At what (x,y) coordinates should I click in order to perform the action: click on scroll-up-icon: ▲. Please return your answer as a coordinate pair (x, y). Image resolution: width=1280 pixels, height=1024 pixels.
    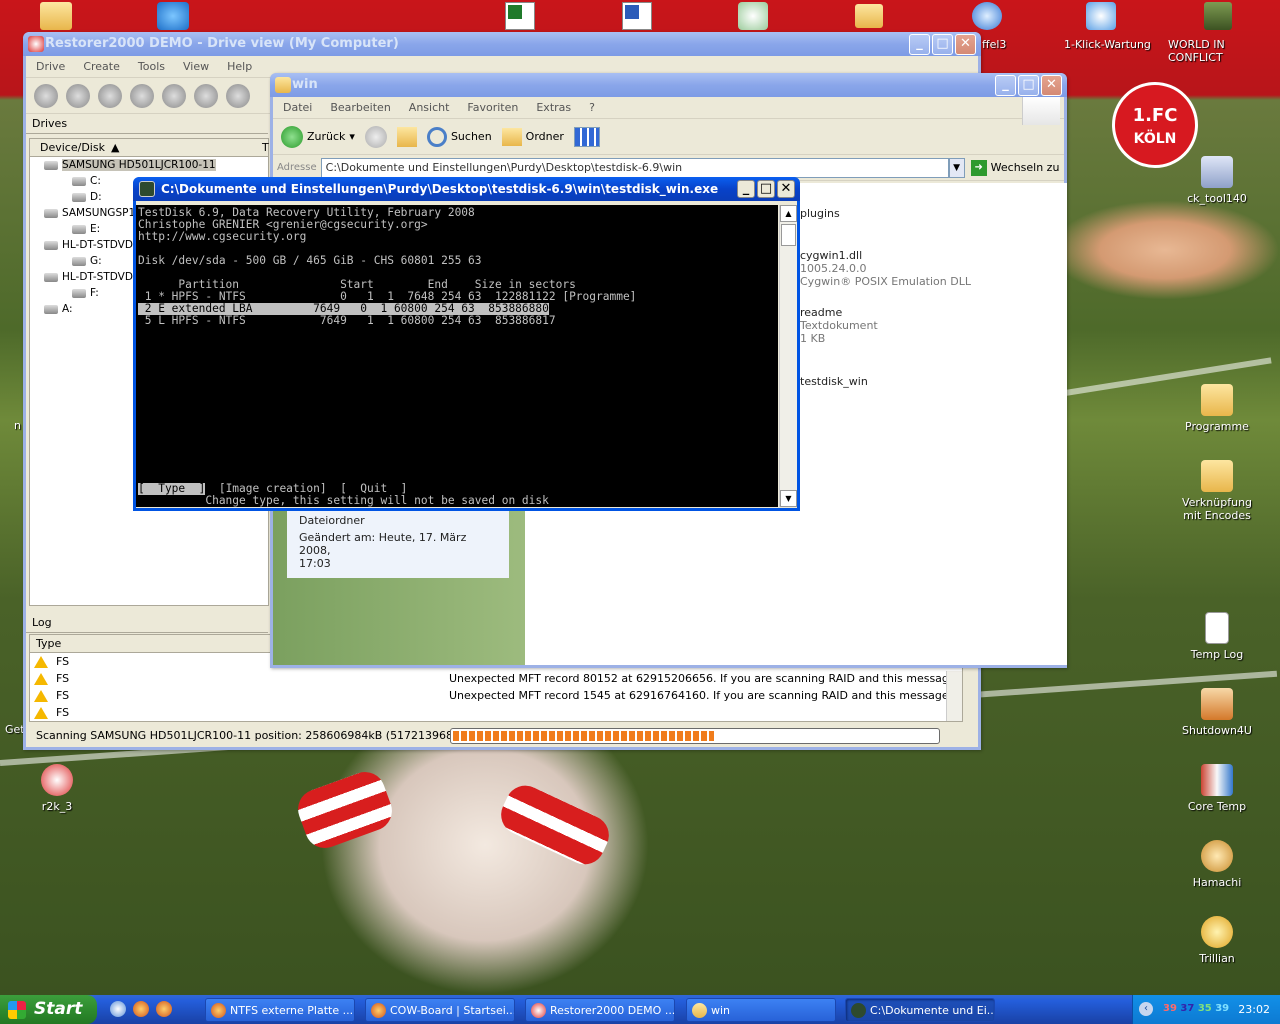
    Looking at the image, I should click on (788, 213).